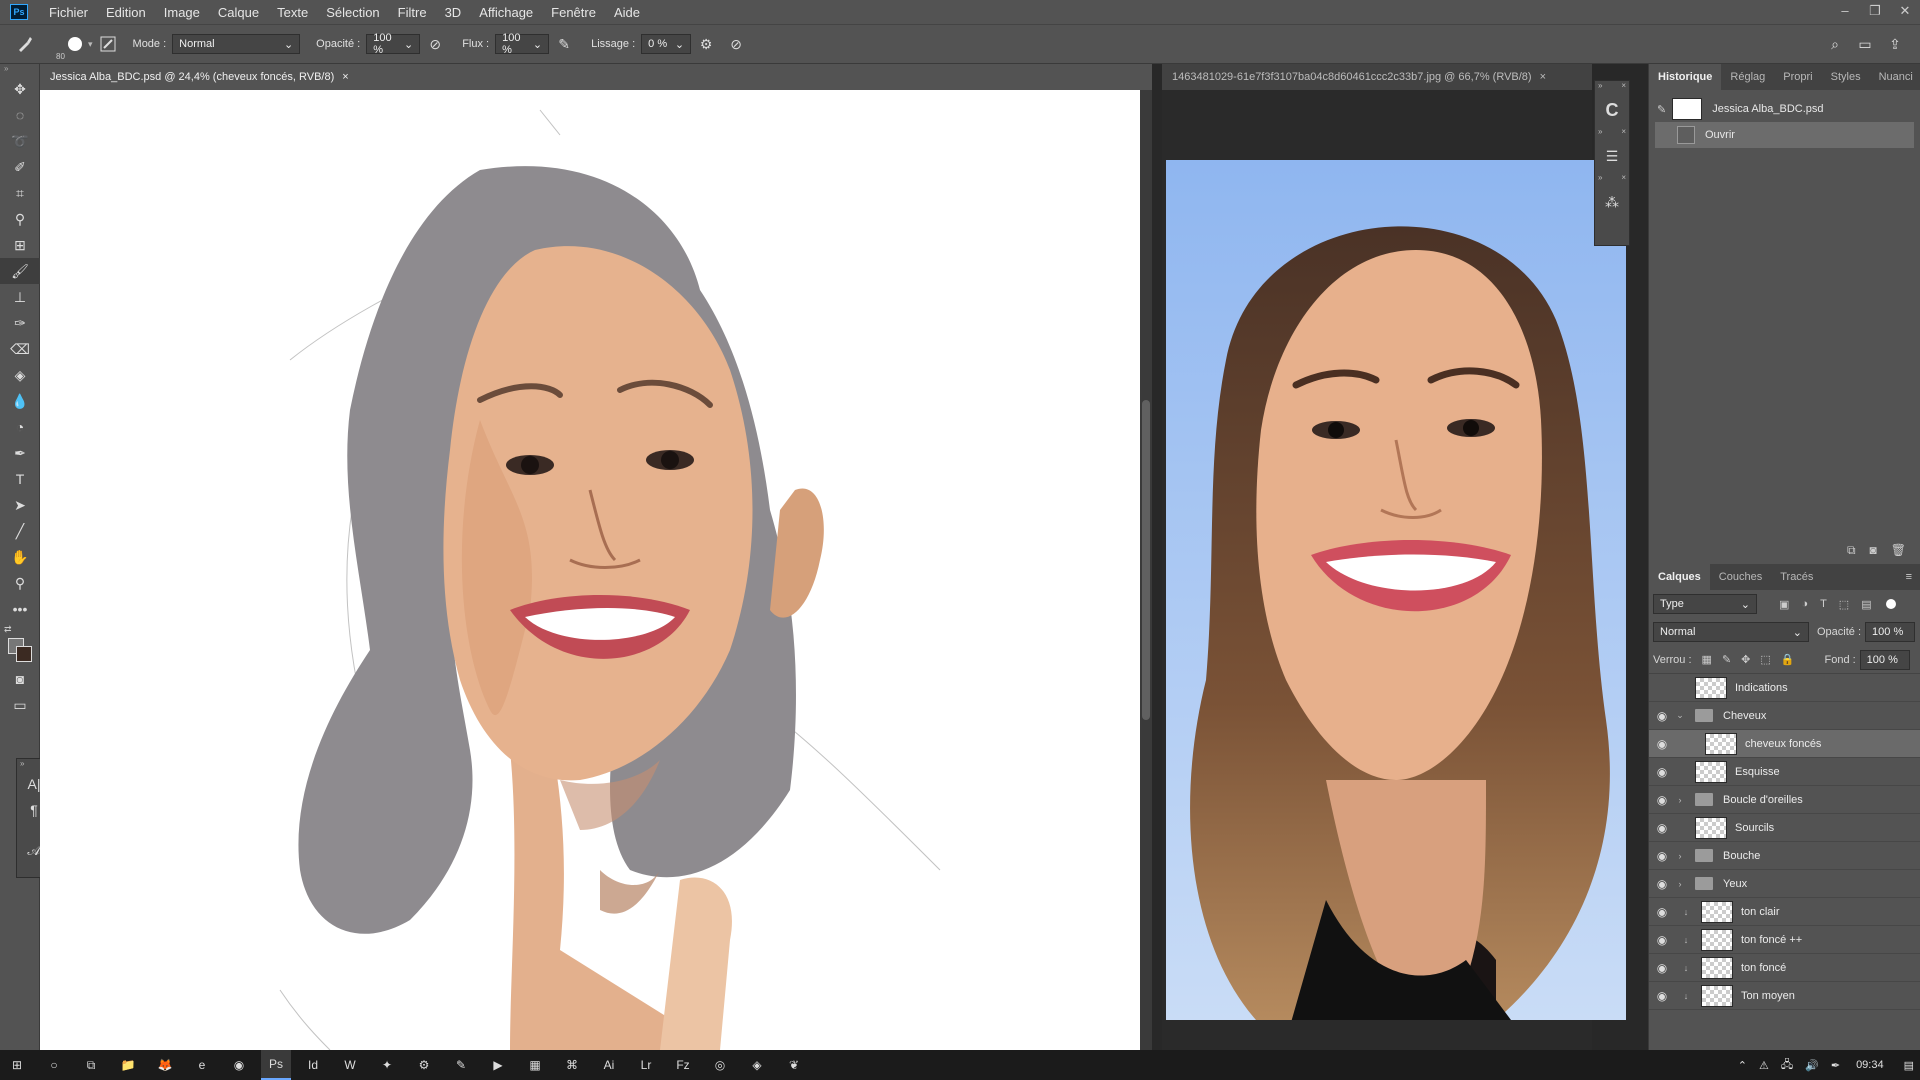 This screenshot has height=1080, width=1920. What do you see at coordinates (20, 705) in the screenshot?
I see `screen-mode-icon: ▭` at bounding box center [20, 705].